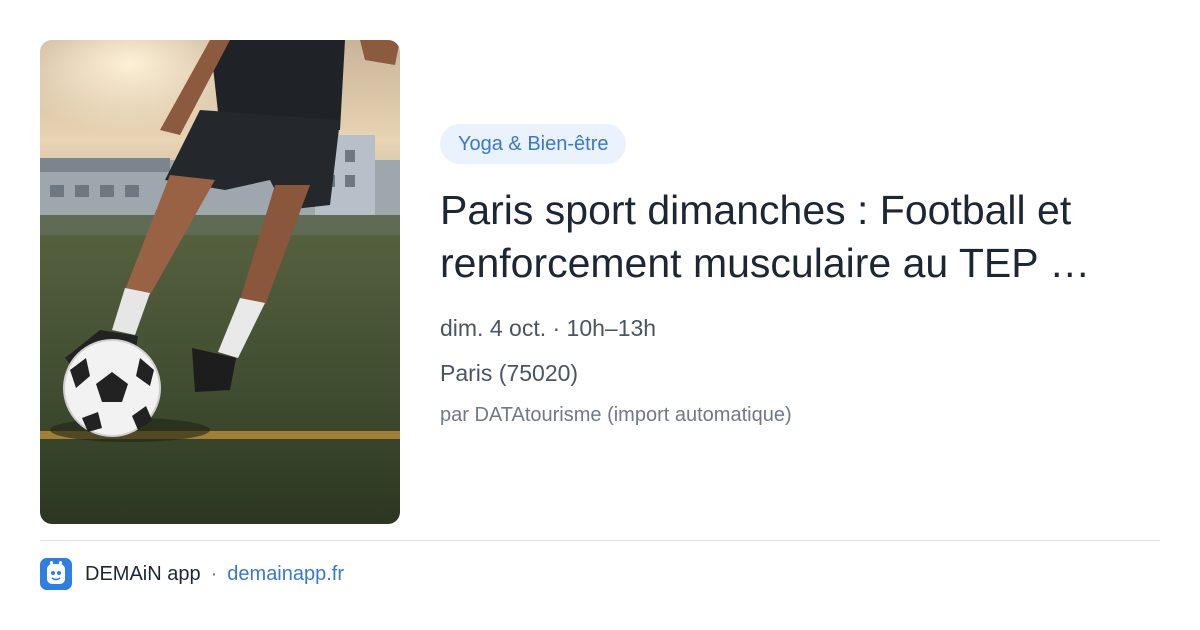 This screenshot has height=630, width=1200. I want to click on event-source: par DATAtourisme (import automatique), so click(616, 415).